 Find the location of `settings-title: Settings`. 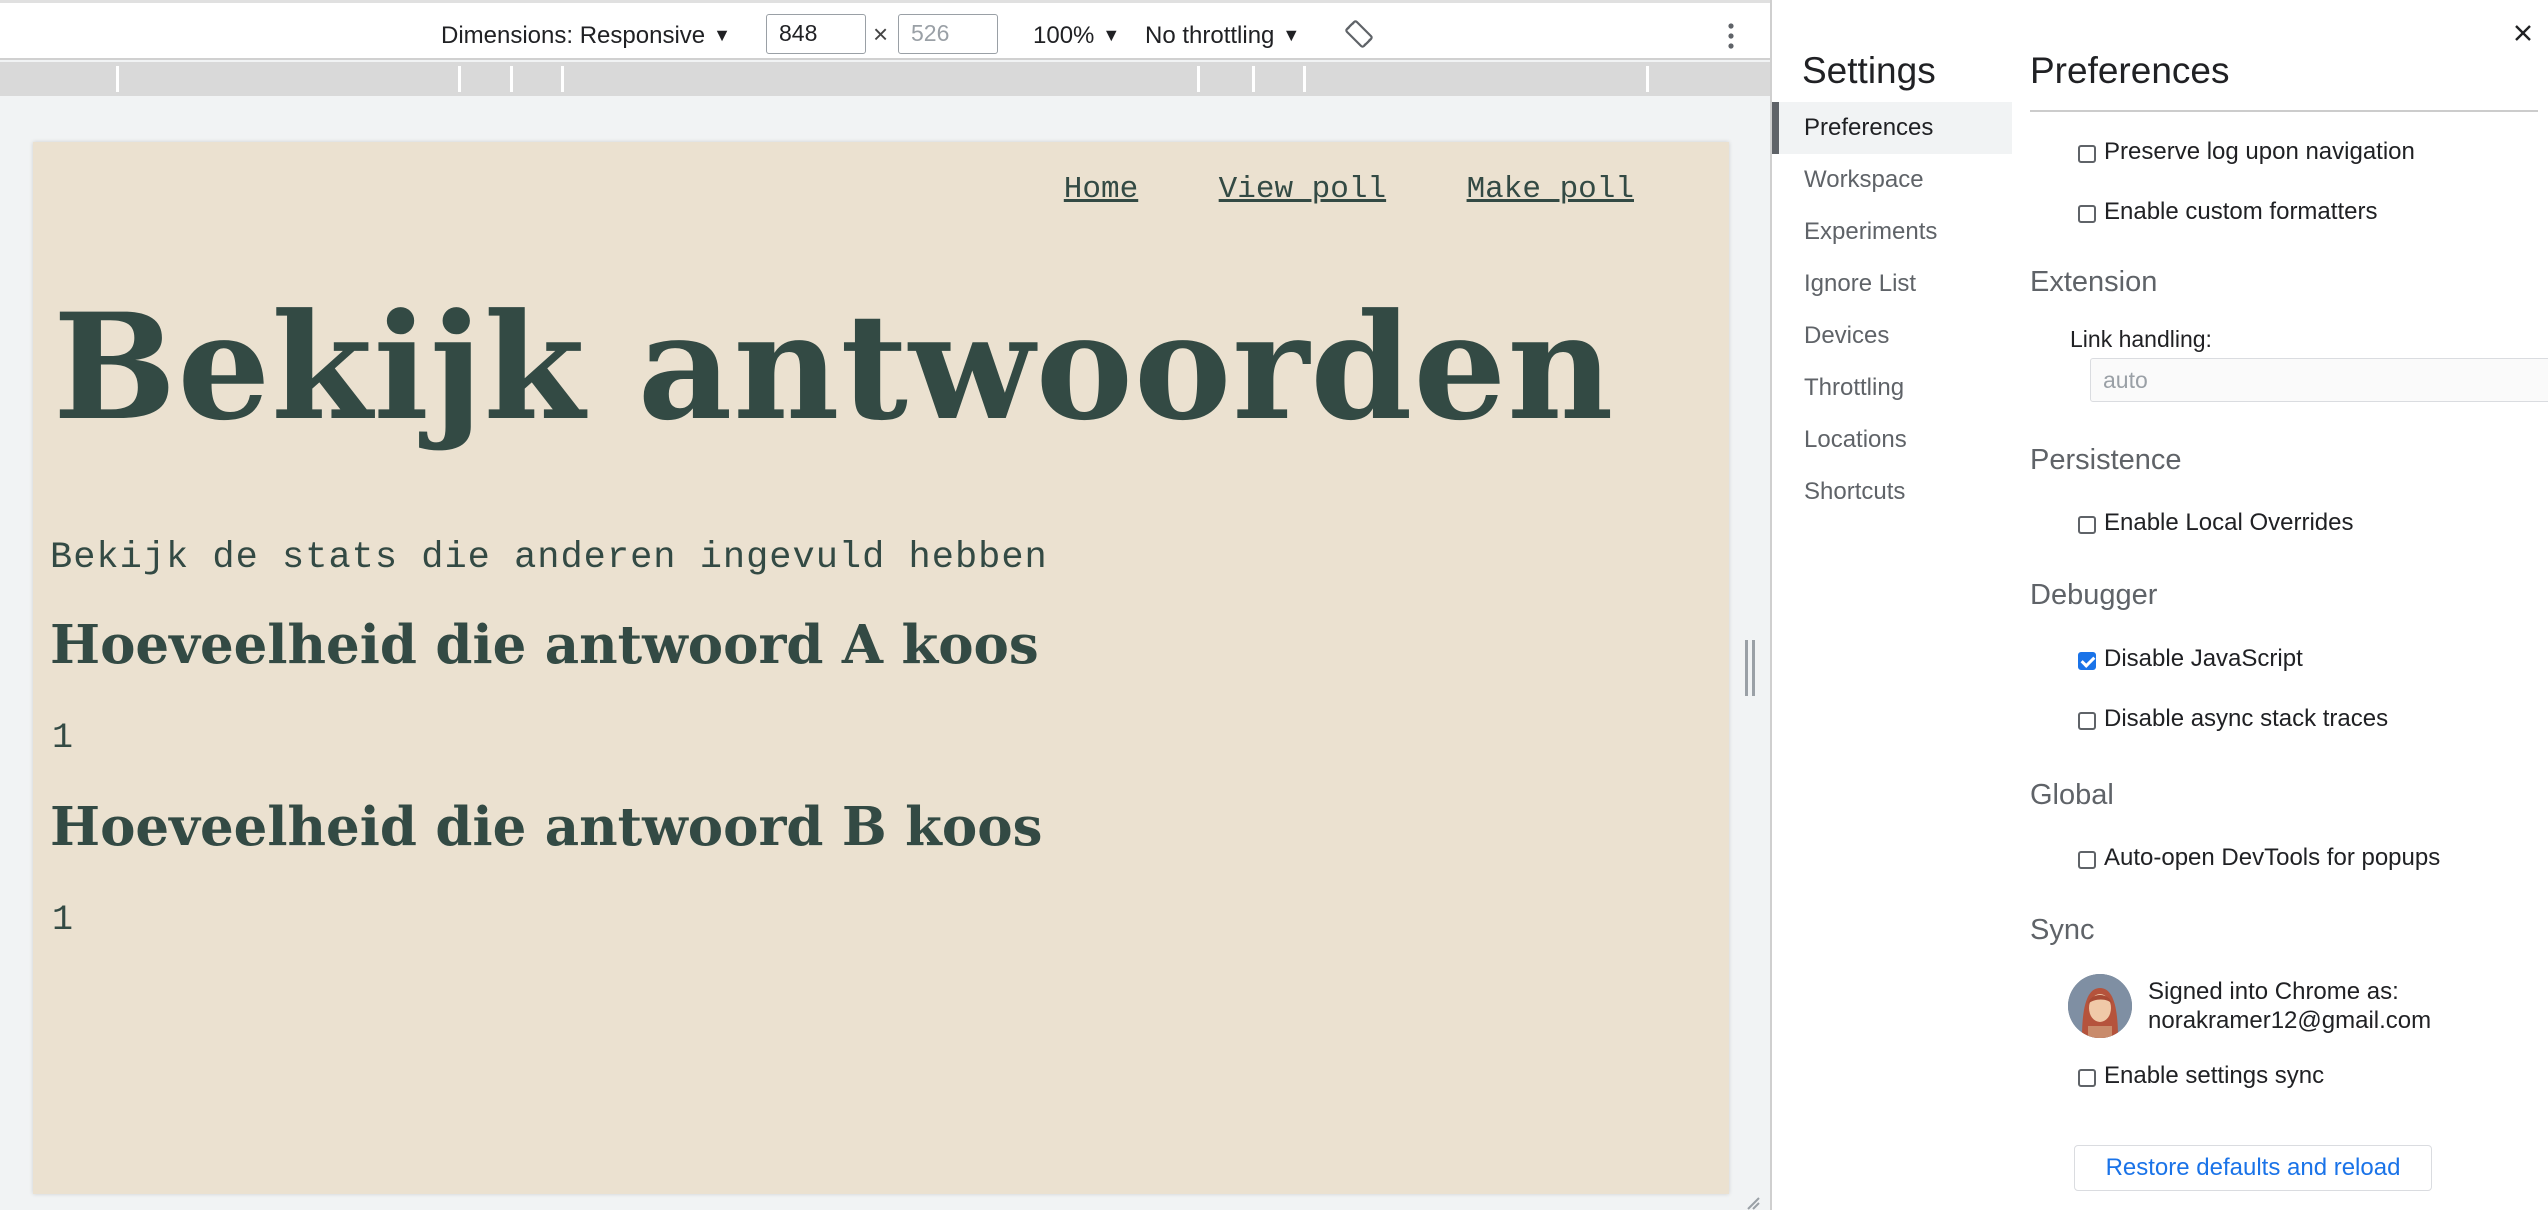

settings-title: Settings is located at coordinates (1869, 70).